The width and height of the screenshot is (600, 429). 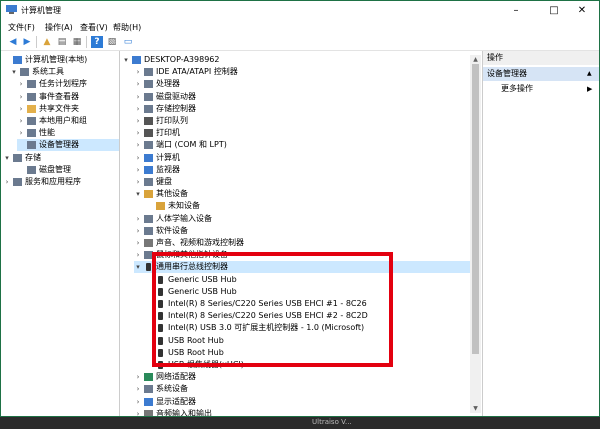 What do you see at coordinates (516, 10) in the screenshot?
I see `minimize-button: –` at bounding box center [516, 10].